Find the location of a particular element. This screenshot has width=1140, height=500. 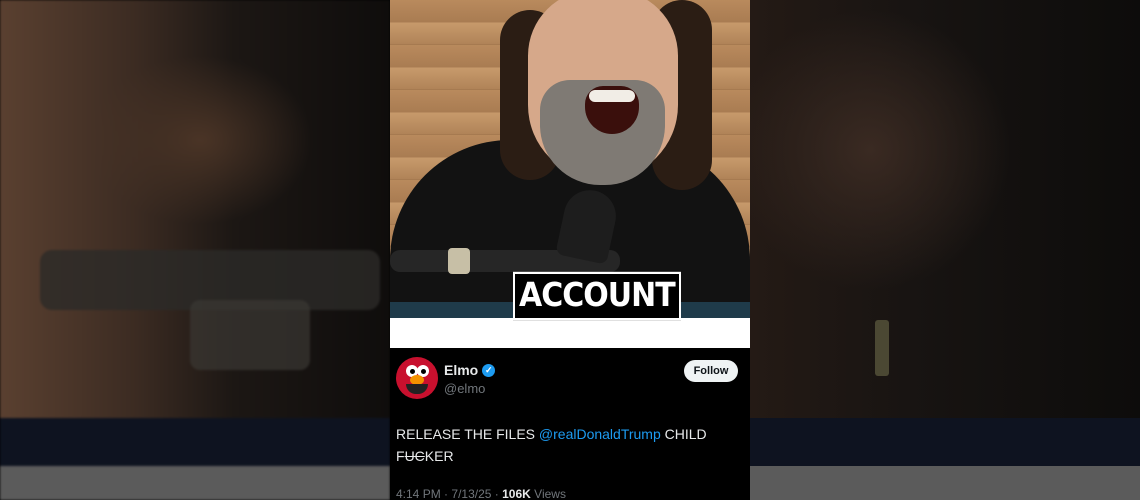

person-teeth is located at coordinates (612, 96).